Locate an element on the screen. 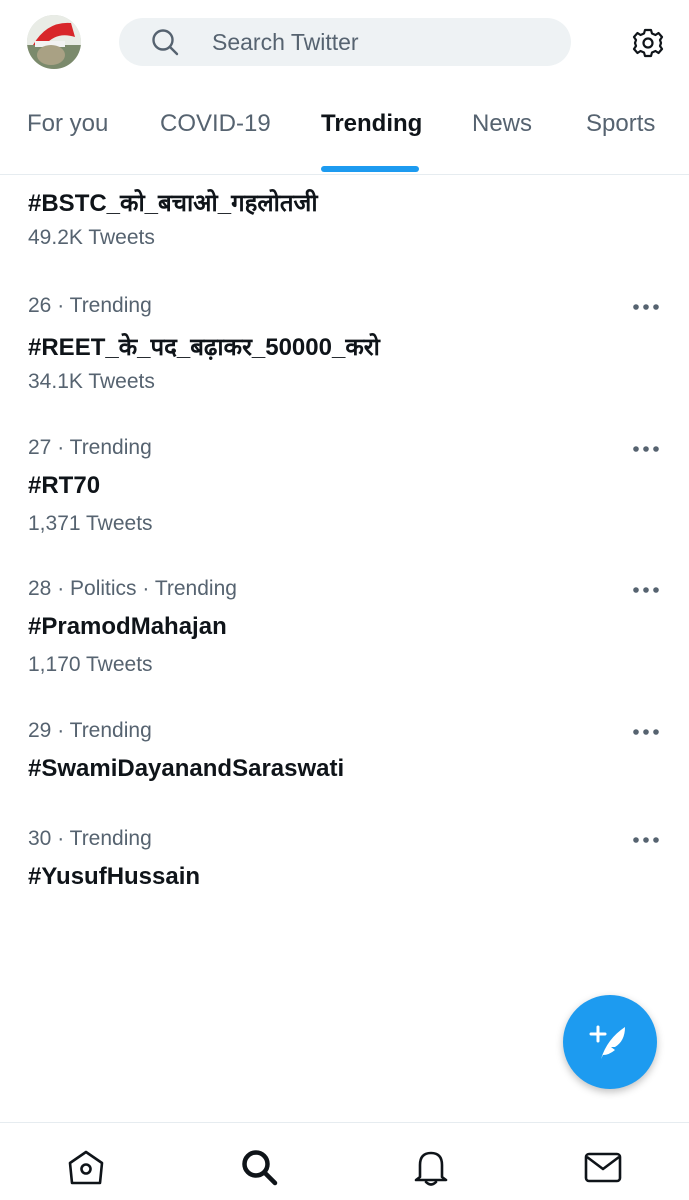 This screenshot has width=689, height=1200. tab-for-you: For you is located at coordinates (67, 124).